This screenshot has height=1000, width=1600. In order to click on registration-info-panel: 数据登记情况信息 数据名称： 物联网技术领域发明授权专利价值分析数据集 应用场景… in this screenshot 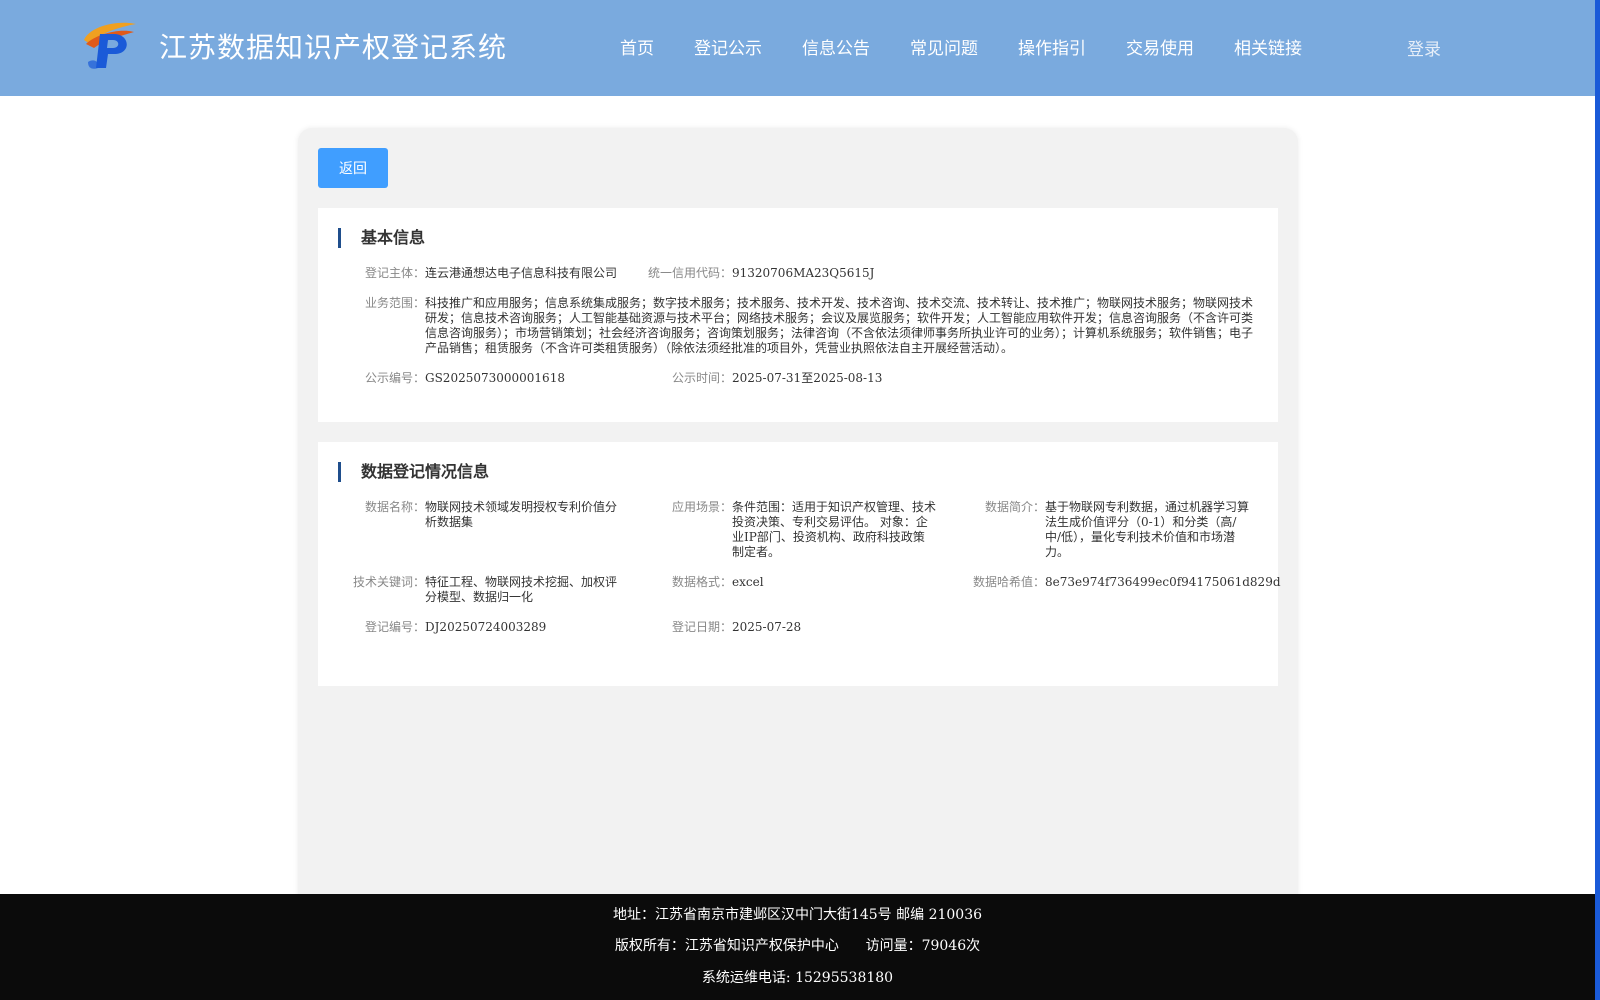, I will do `click(799, 564)`.